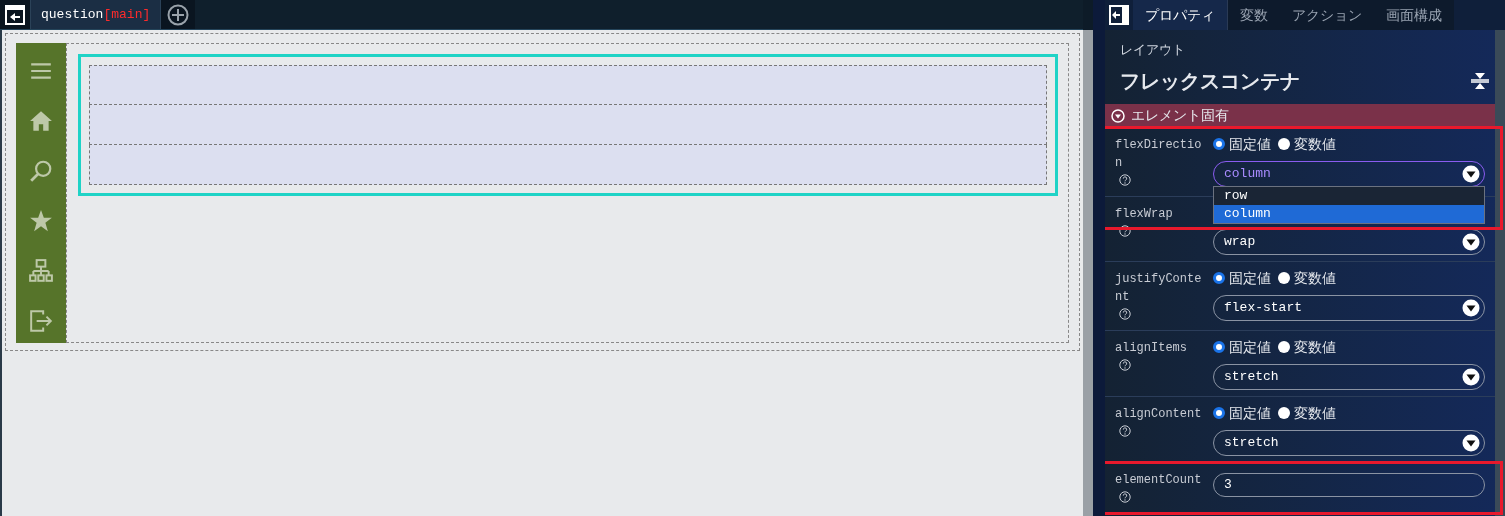 The image size is (1505, 516). Describe the element at coordinates (1159, 154) in the screenshot. I see `property-label: flexDirection` at that location.